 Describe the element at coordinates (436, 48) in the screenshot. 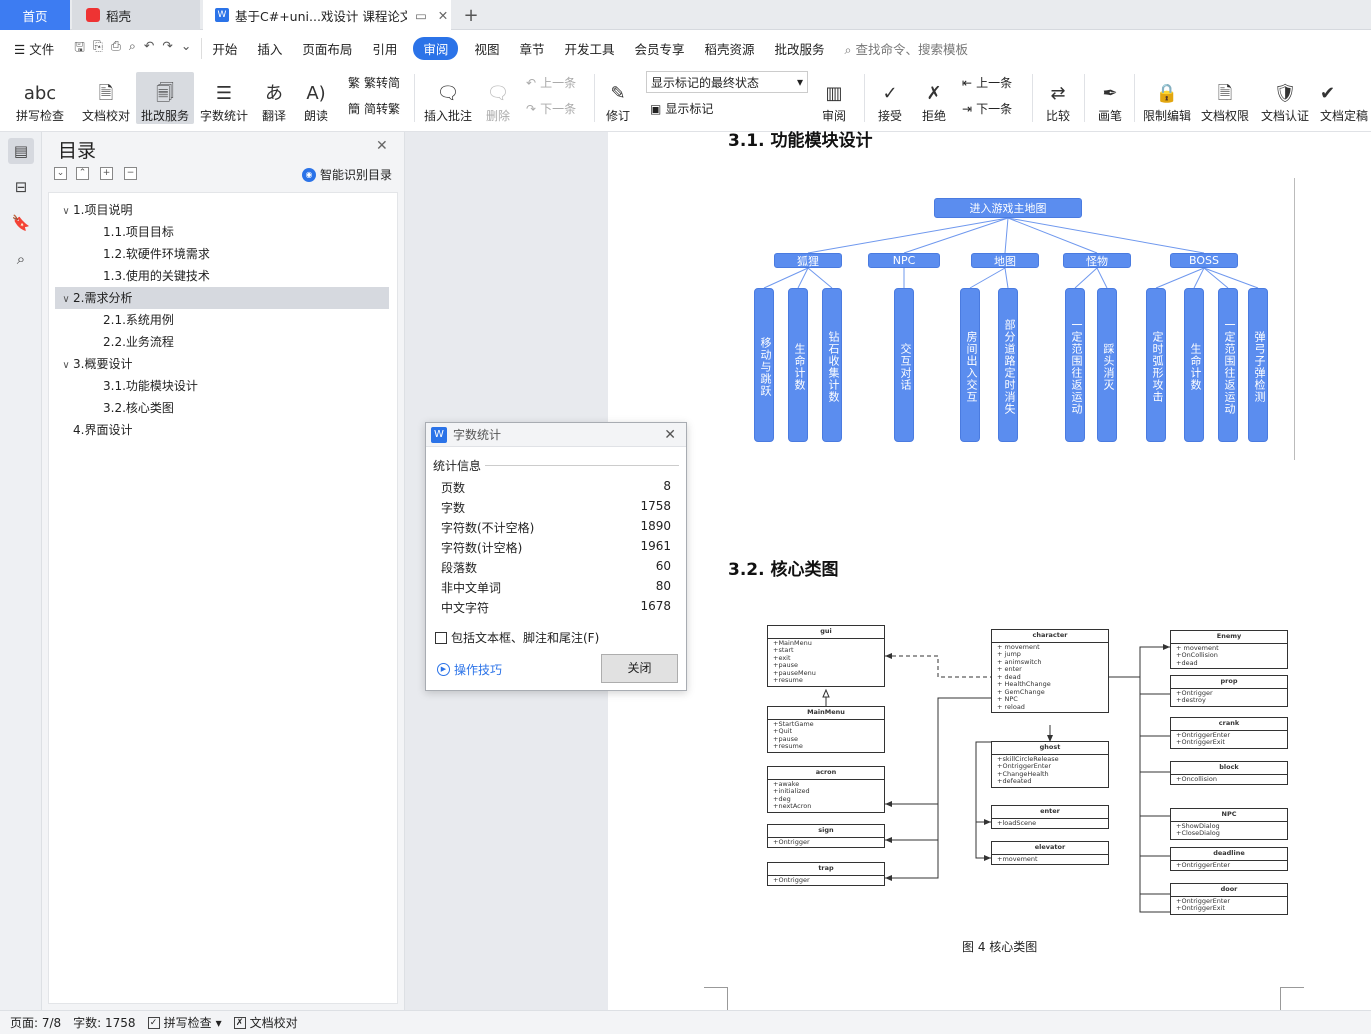

I see `menu-review: 审阅` at that location.